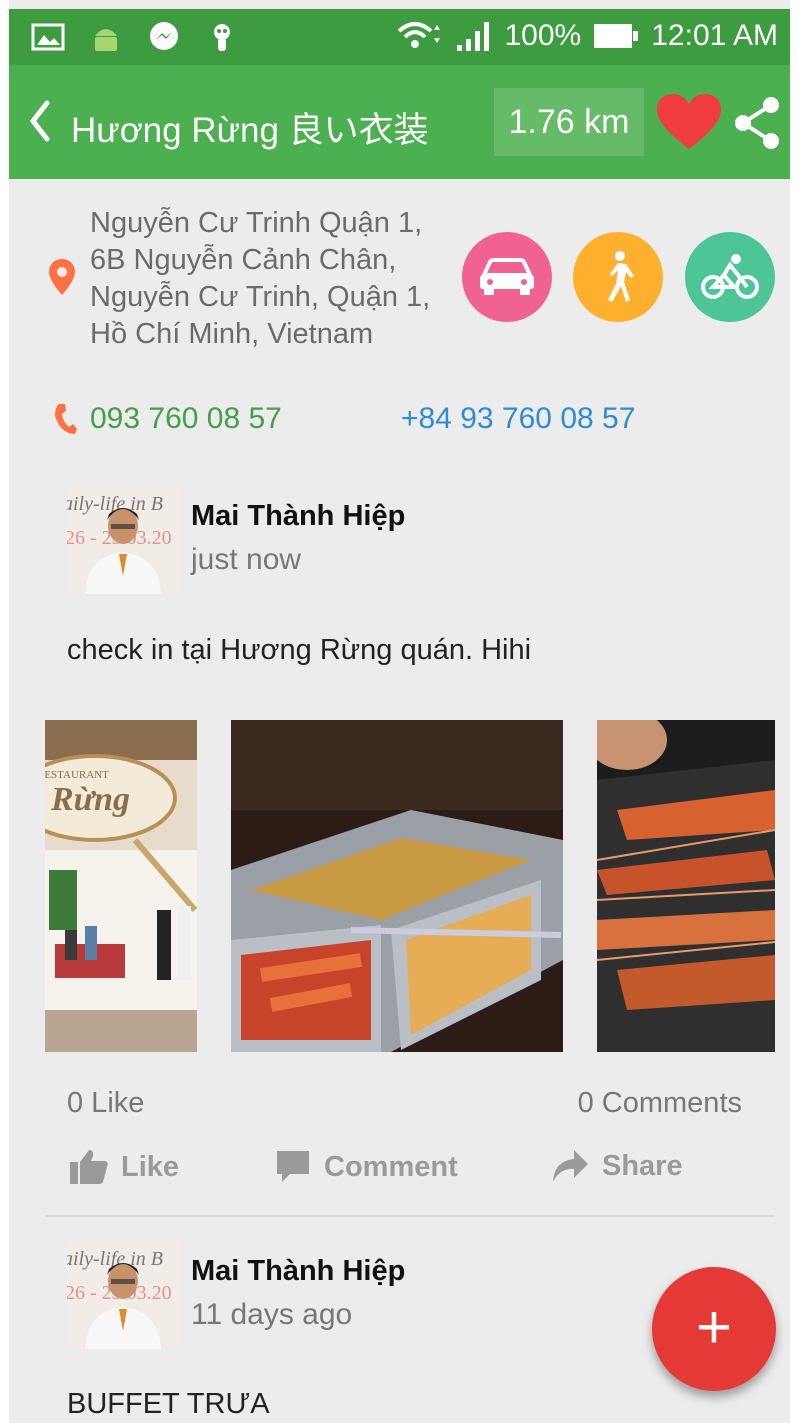 The width and height of the screenshot is (799, 1423). Describe the element at coordinates (569, 122) in the screenshot. I see `distance-badge: 1.76 km` at that location.